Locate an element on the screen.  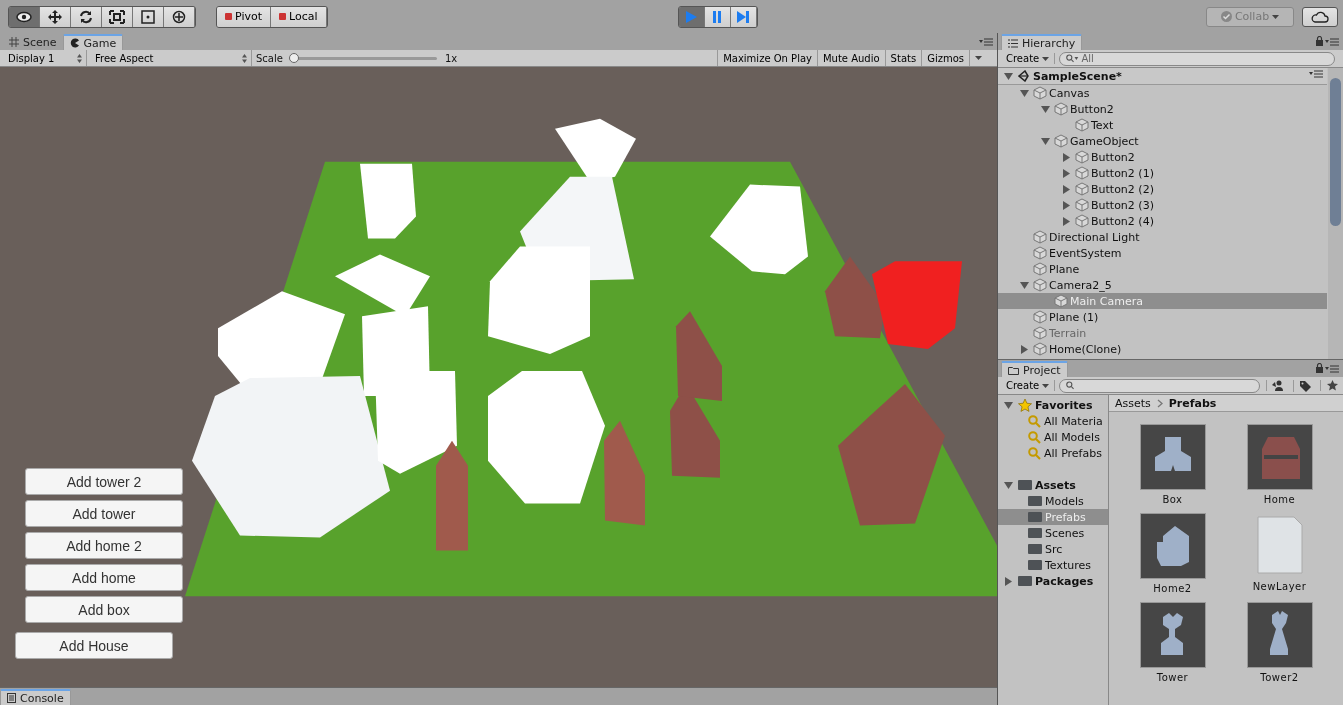
scrollbar-thumb is located at coordinates (1335, 152).